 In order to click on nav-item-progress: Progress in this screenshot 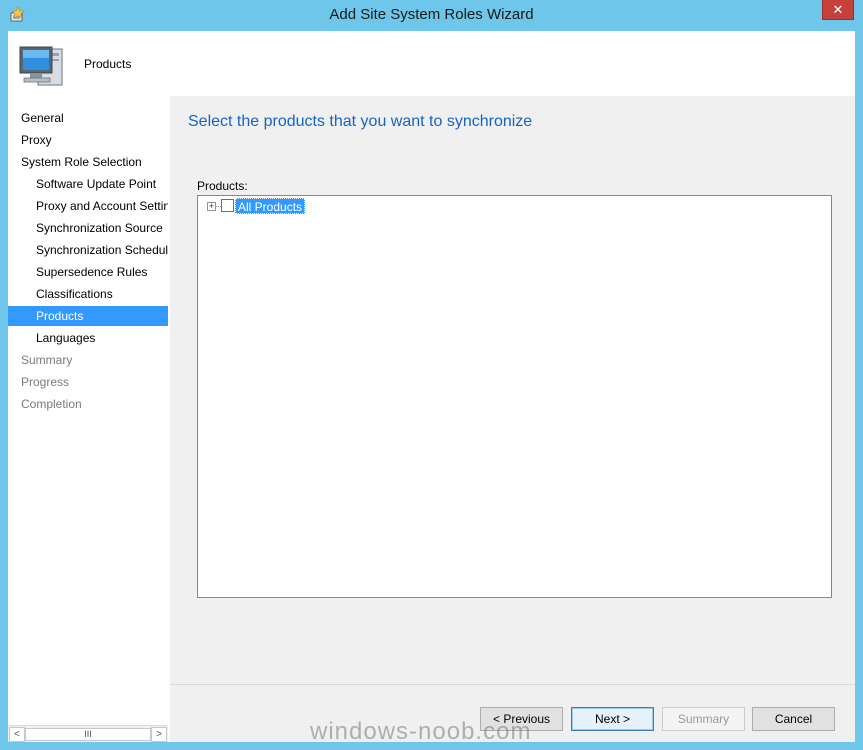, I will do `click(45, 382)`.